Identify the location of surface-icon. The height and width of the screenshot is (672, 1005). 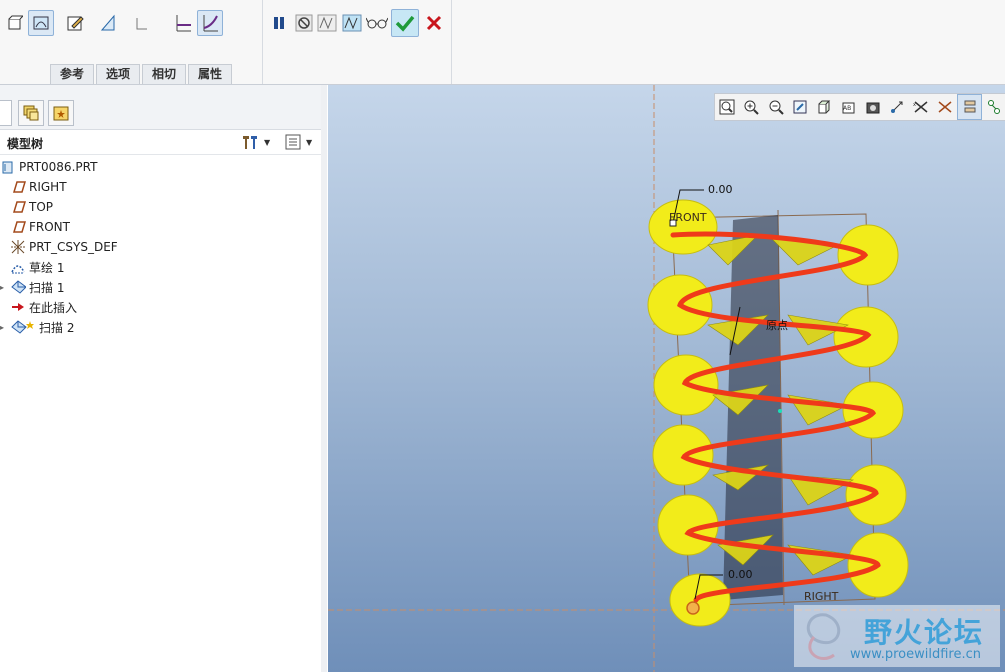
(41, 23).